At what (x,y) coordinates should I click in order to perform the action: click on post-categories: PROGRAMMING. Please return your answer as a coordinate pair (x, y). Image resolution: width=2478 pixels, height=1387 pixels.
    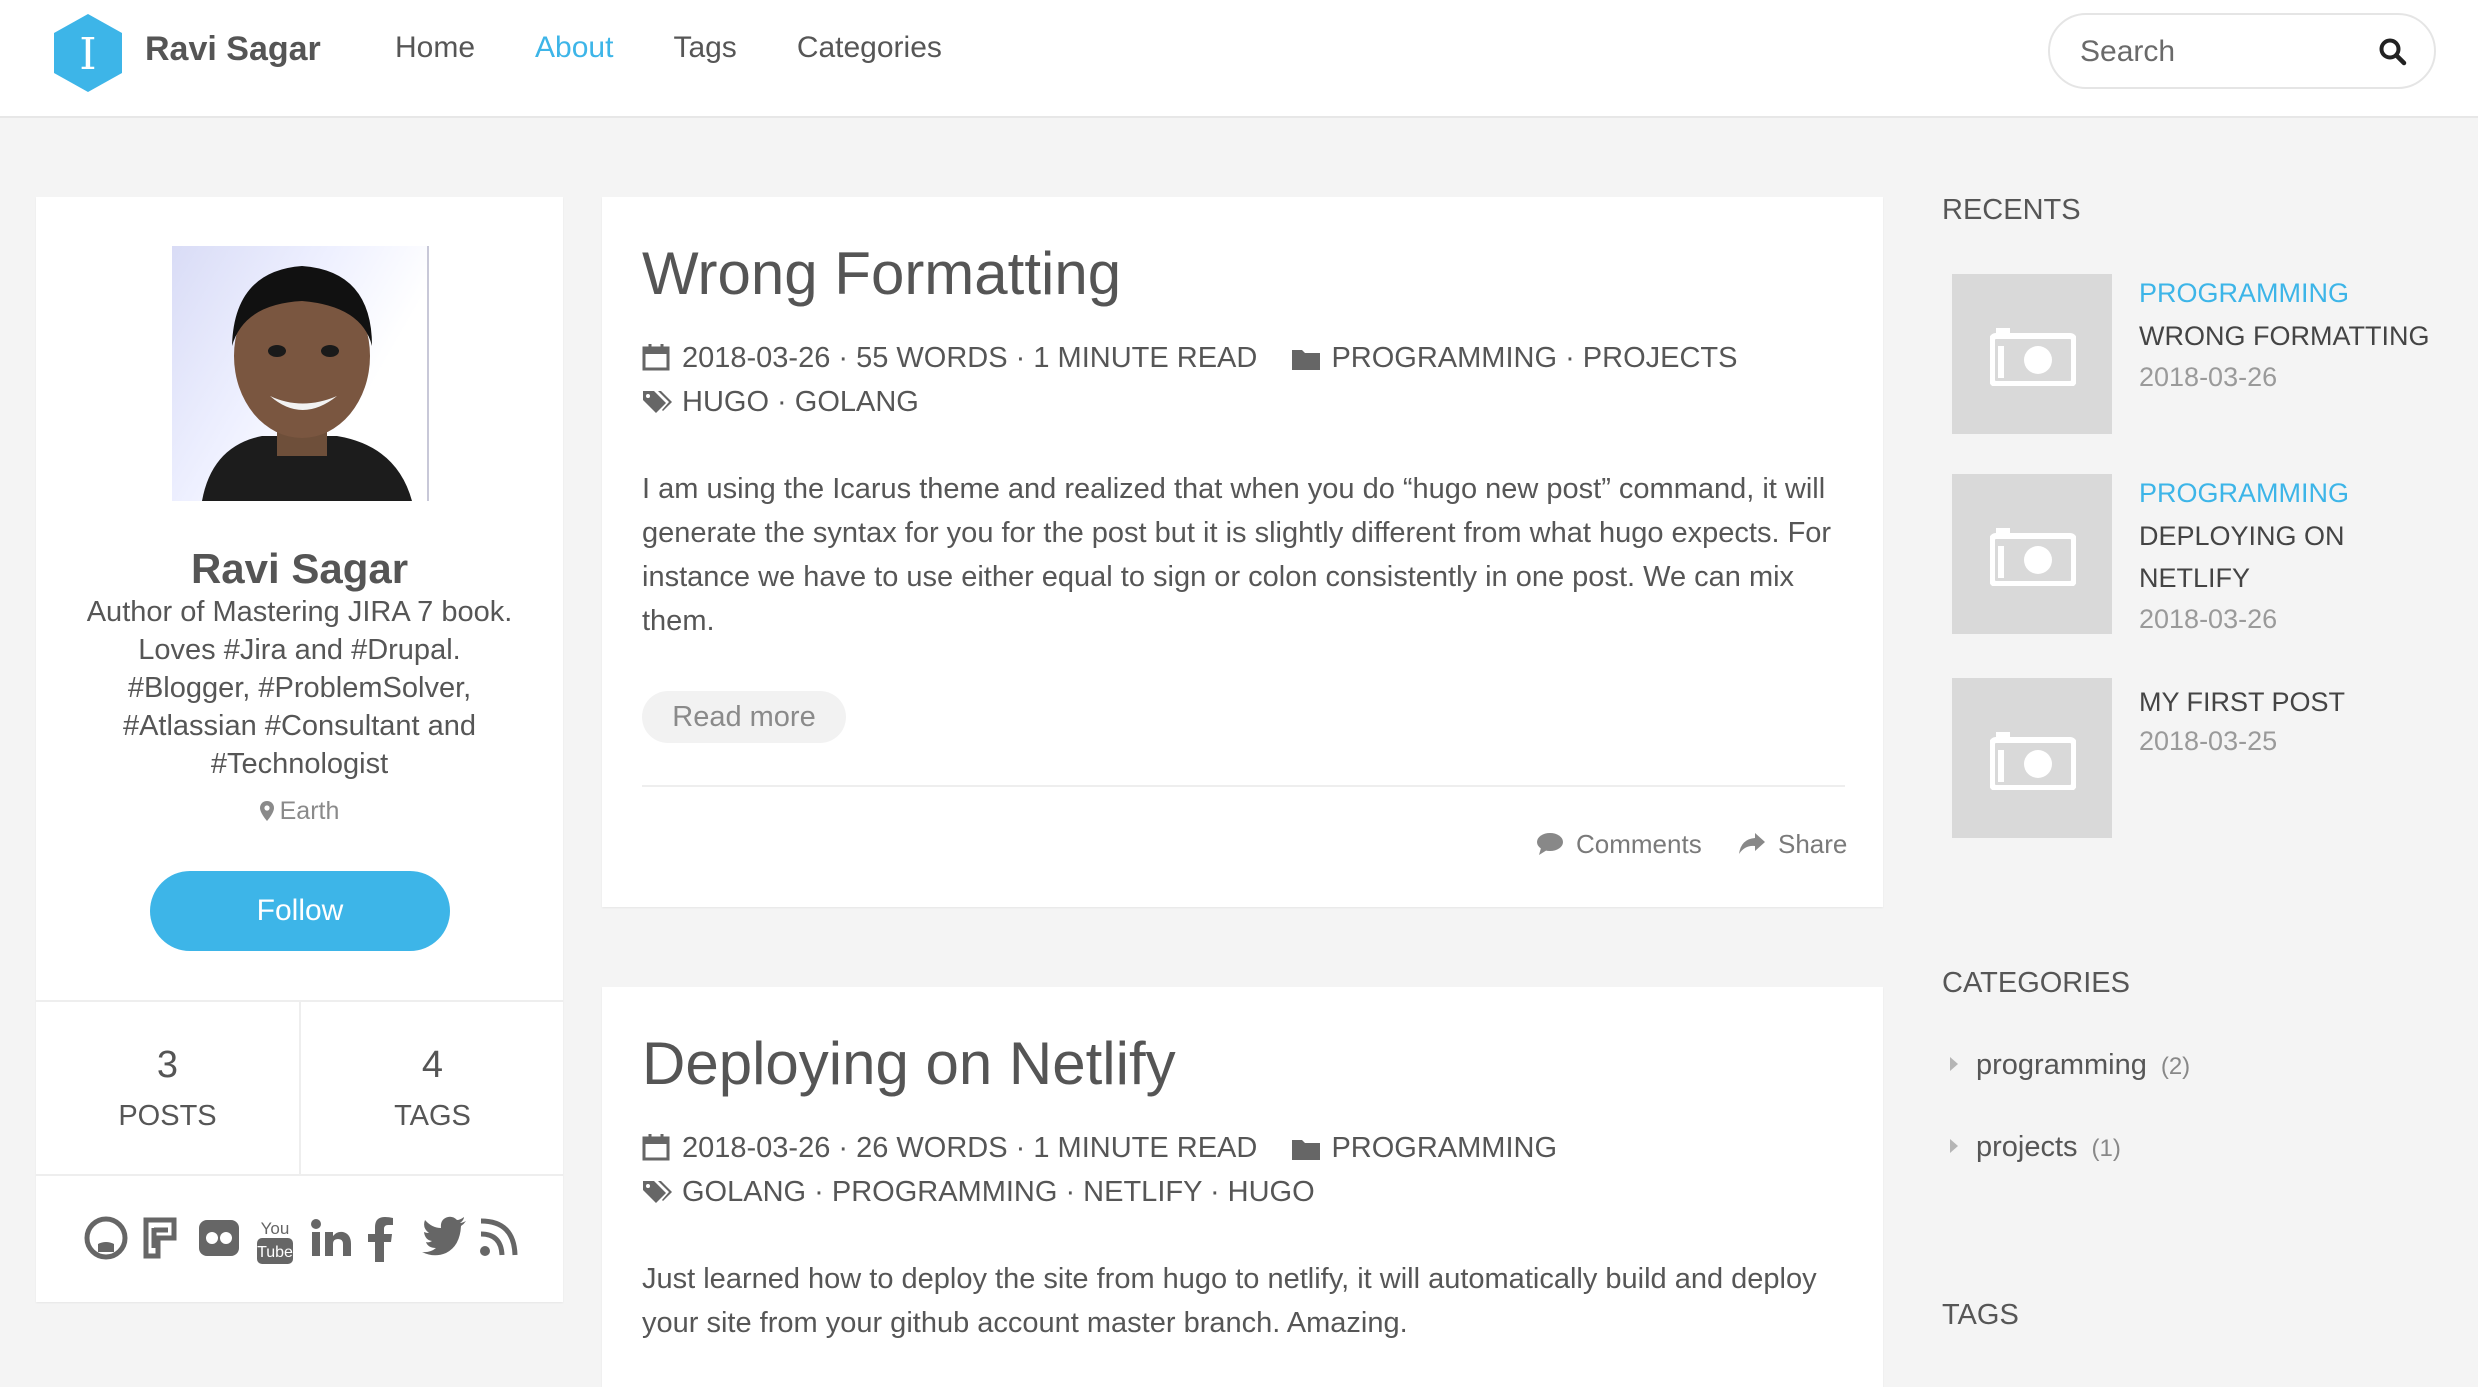
    Looking at the image, I should click on (1444, 1148).